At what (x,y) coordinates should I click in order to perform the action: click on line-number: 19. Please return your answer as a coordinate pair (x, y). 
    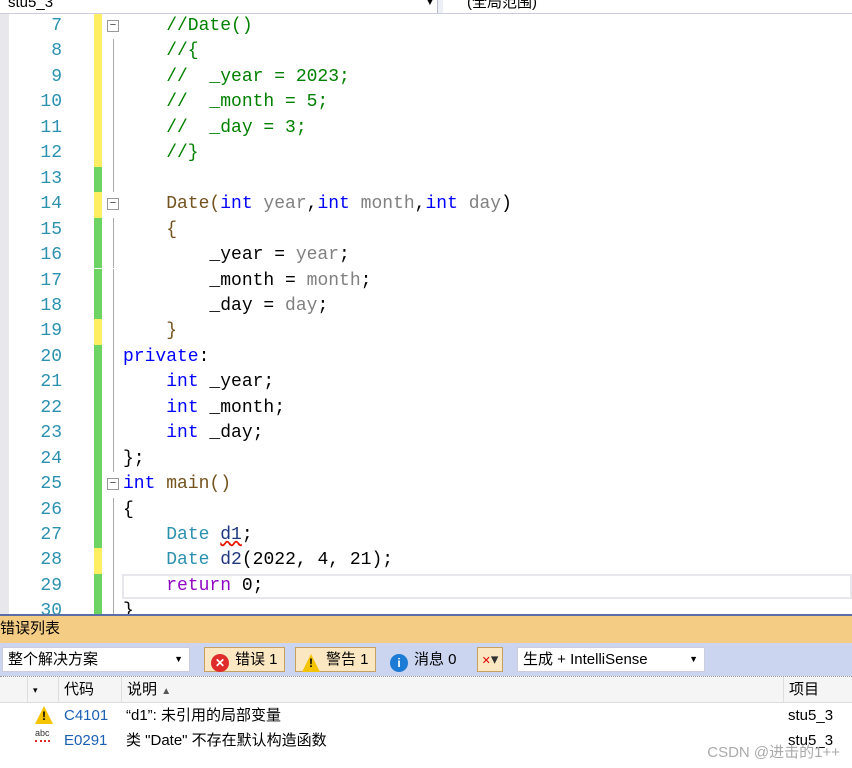
    Looking at the image, I should click on (51, 331).